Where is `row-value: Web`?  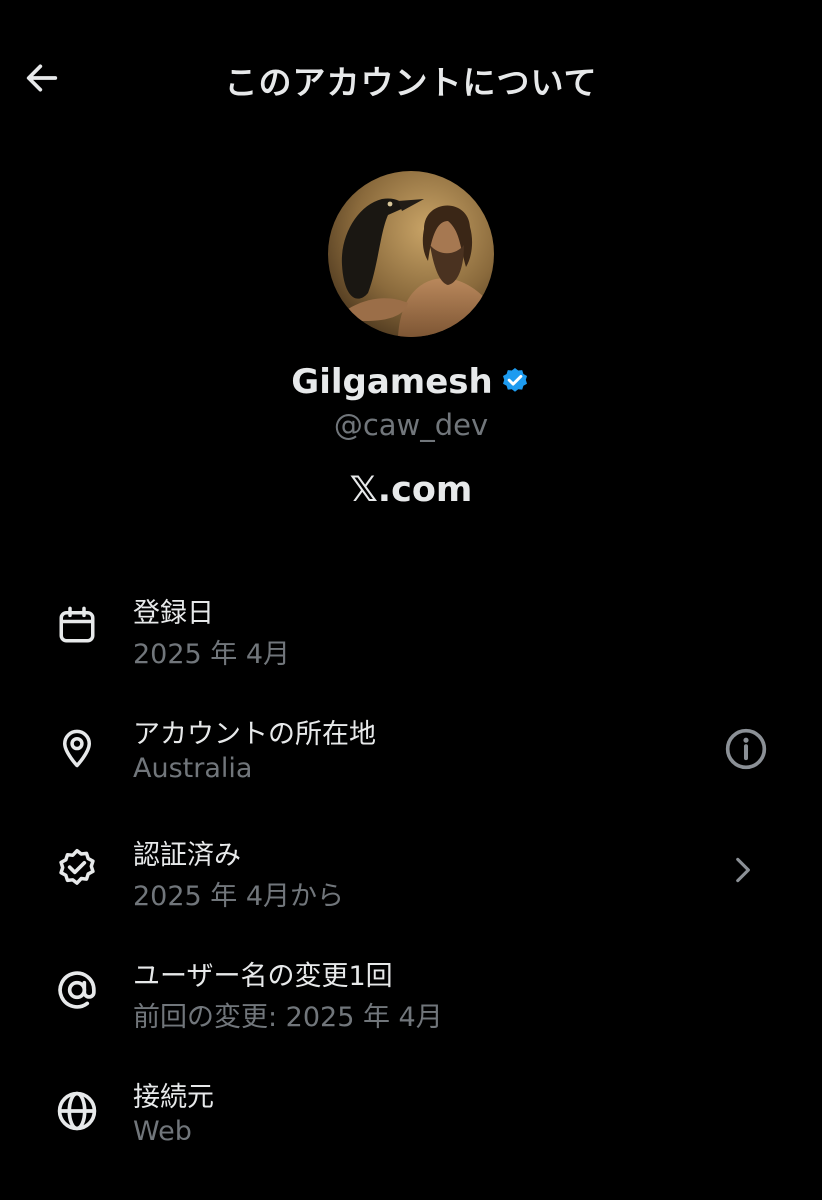 row-value: Web is located at coordinates (162, 1131).